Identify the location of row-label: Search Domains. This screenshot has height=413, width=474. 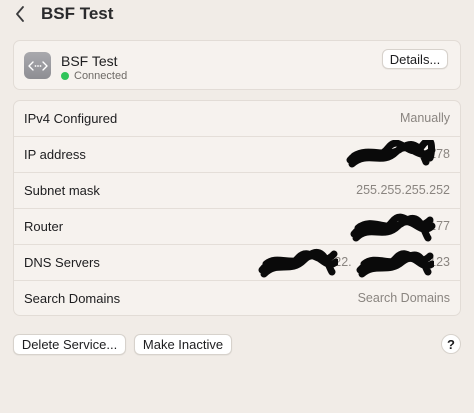
(72, 298).